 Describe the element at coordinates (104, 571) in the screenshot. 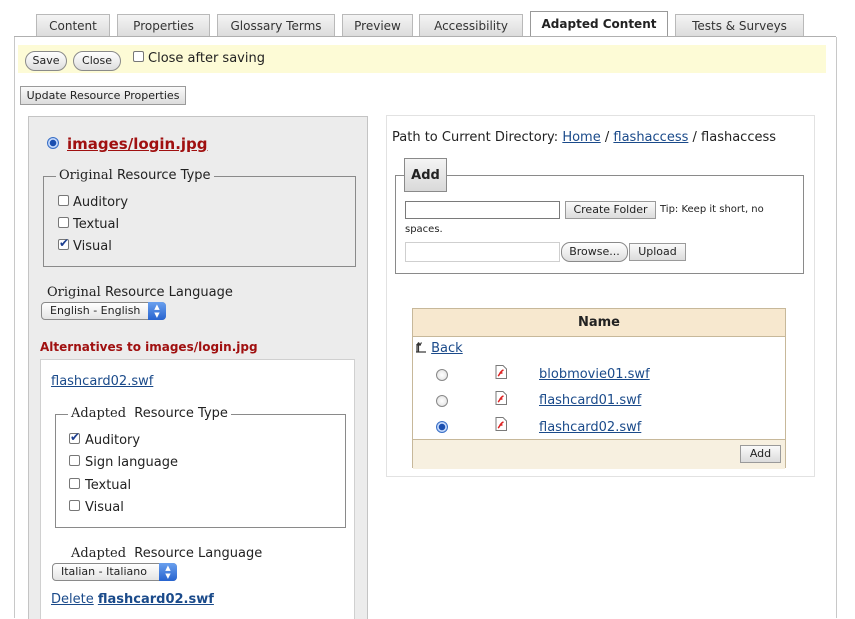

I see `adapted-language-value: Italian - Italiano` at that location.